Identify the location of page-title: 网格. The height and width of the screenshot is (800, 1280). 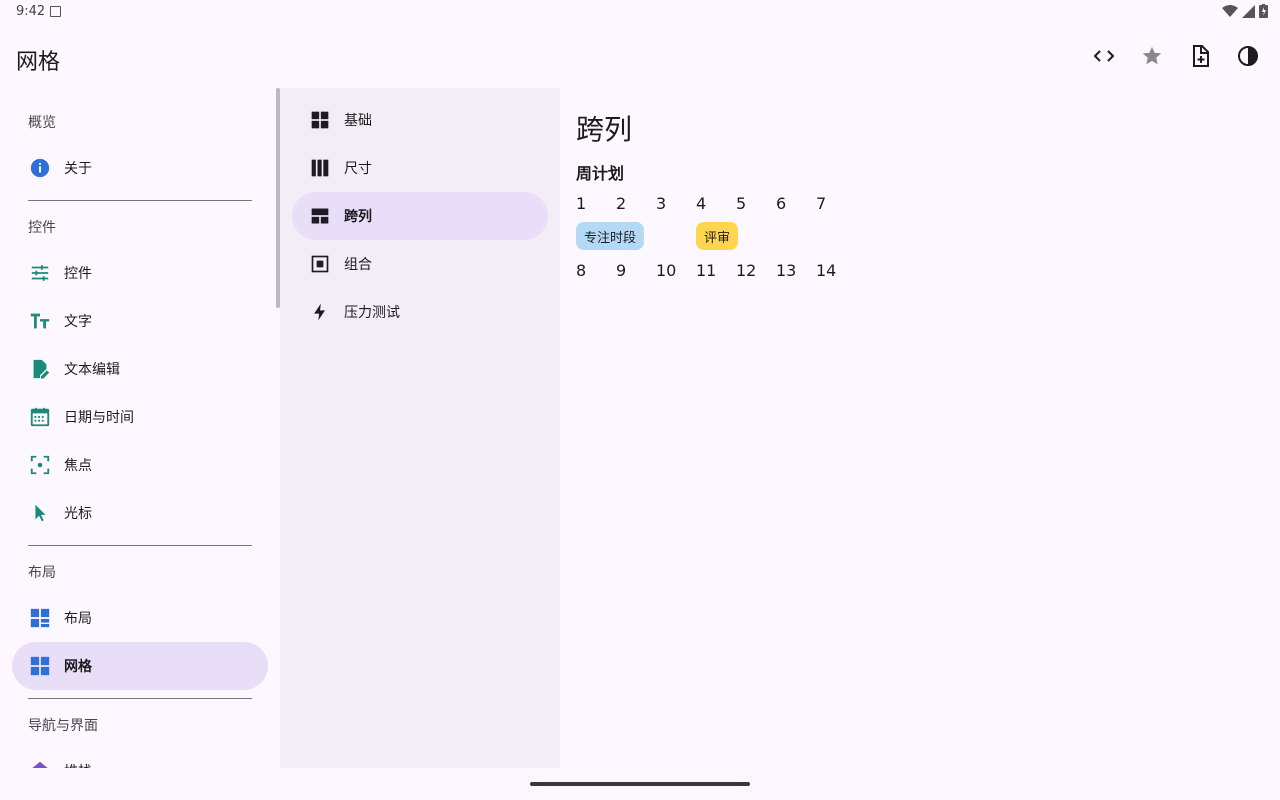
(38, 62).